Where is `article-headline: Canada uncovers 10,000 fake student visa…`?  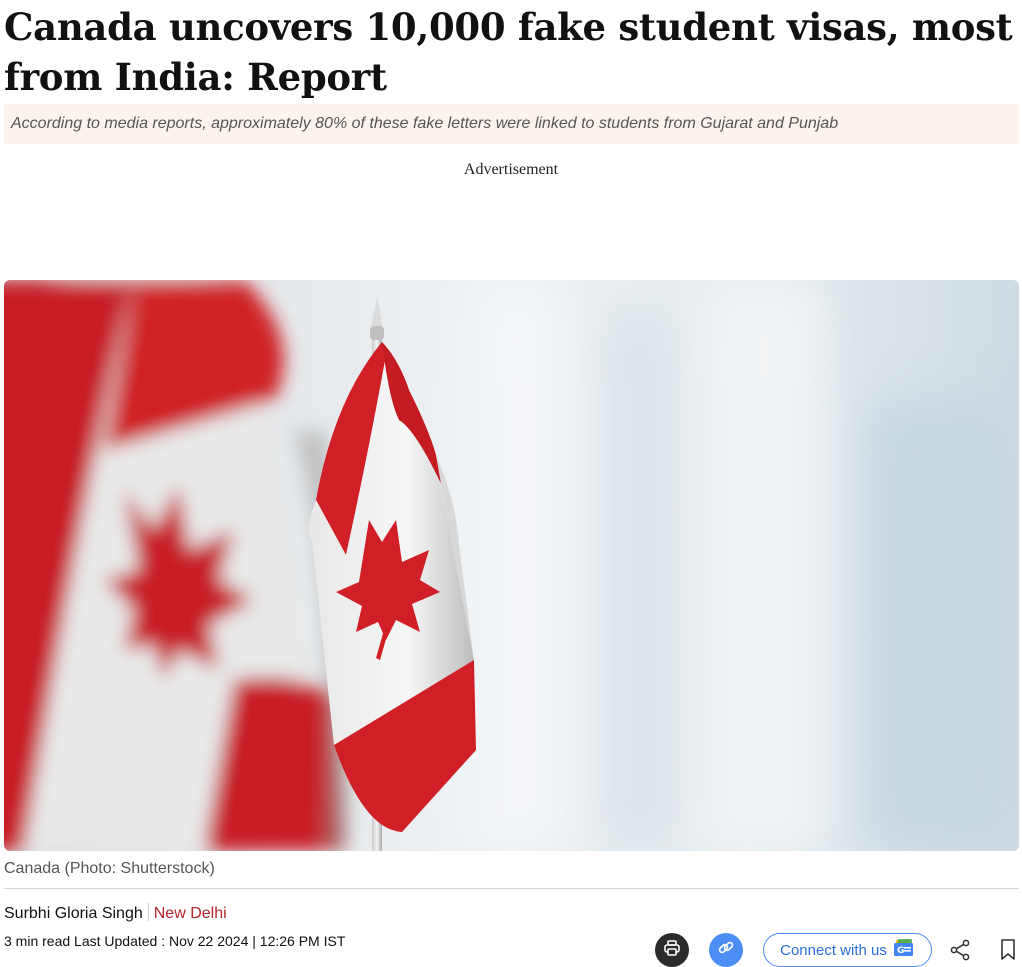
article-headline: Canada uncovers 10,000 fake student visa… is located at coordinates (508, 52).